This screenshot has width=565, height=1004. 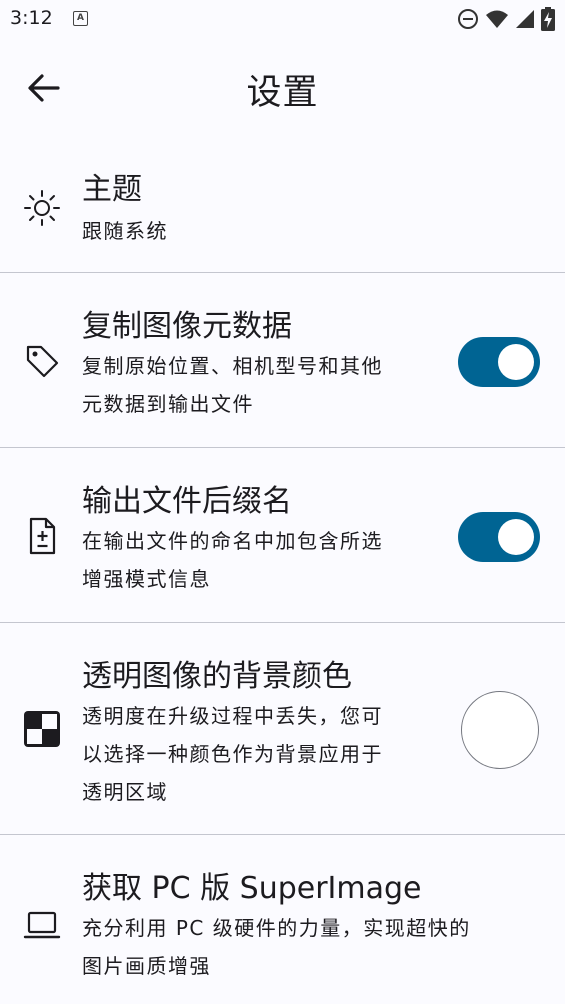 I want to click on suffix-desc-line2: 增强模式信息, so click(x=146, y=579).